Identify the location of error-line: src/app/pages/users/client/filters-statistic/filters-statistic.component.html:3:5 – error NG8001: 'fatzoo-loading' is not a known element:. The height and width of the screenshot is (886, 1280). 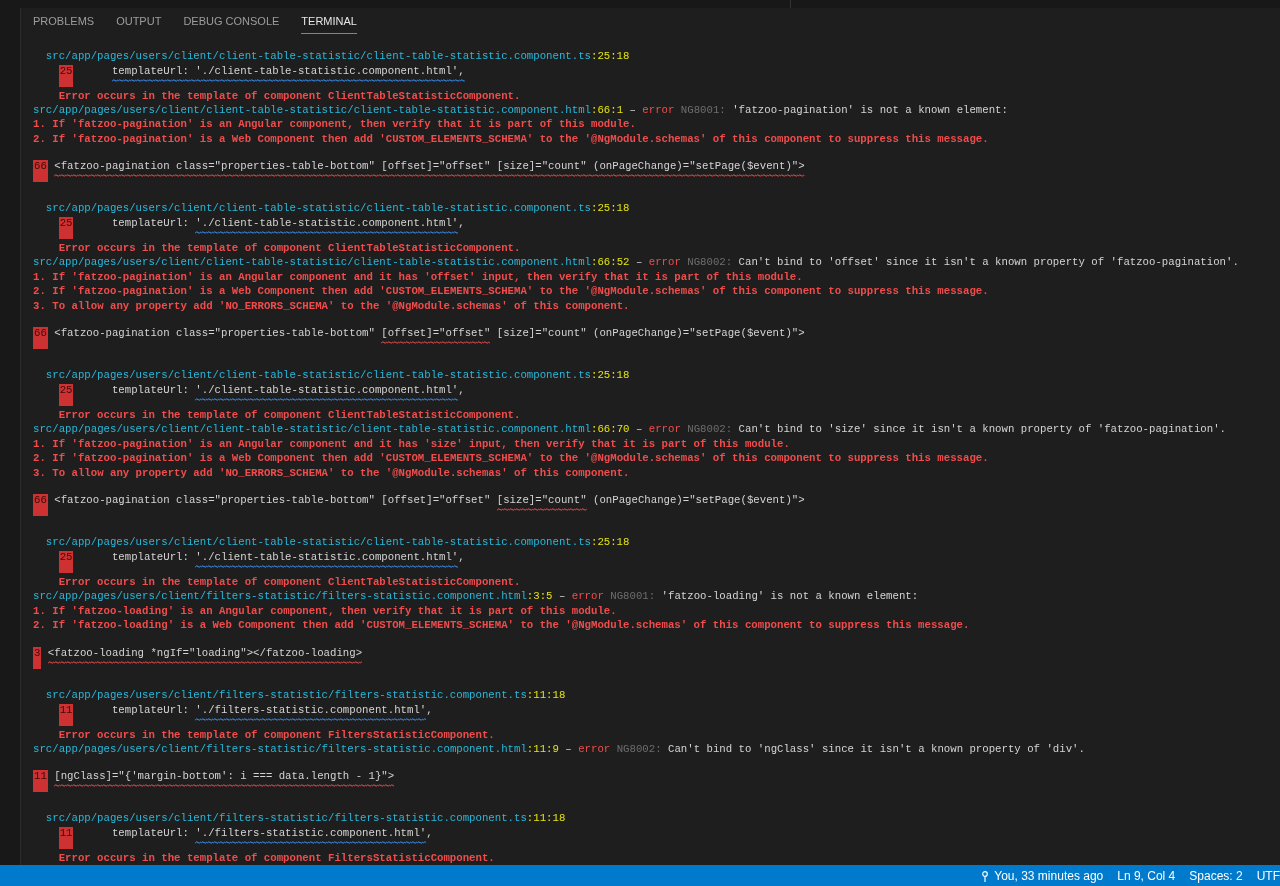
(476, 596).